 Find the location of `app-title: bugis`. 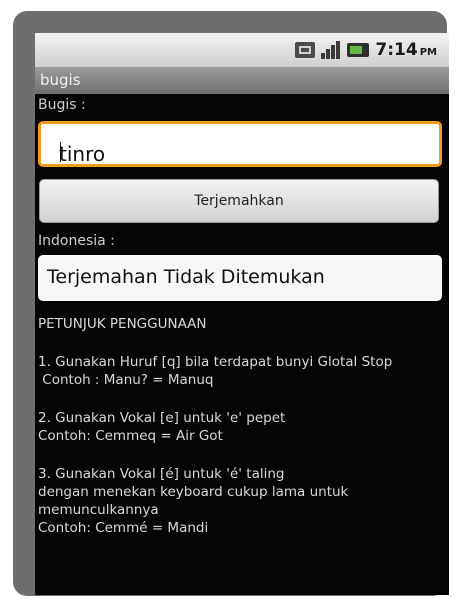

app-title: bugis is located at coordinates (60, 80).